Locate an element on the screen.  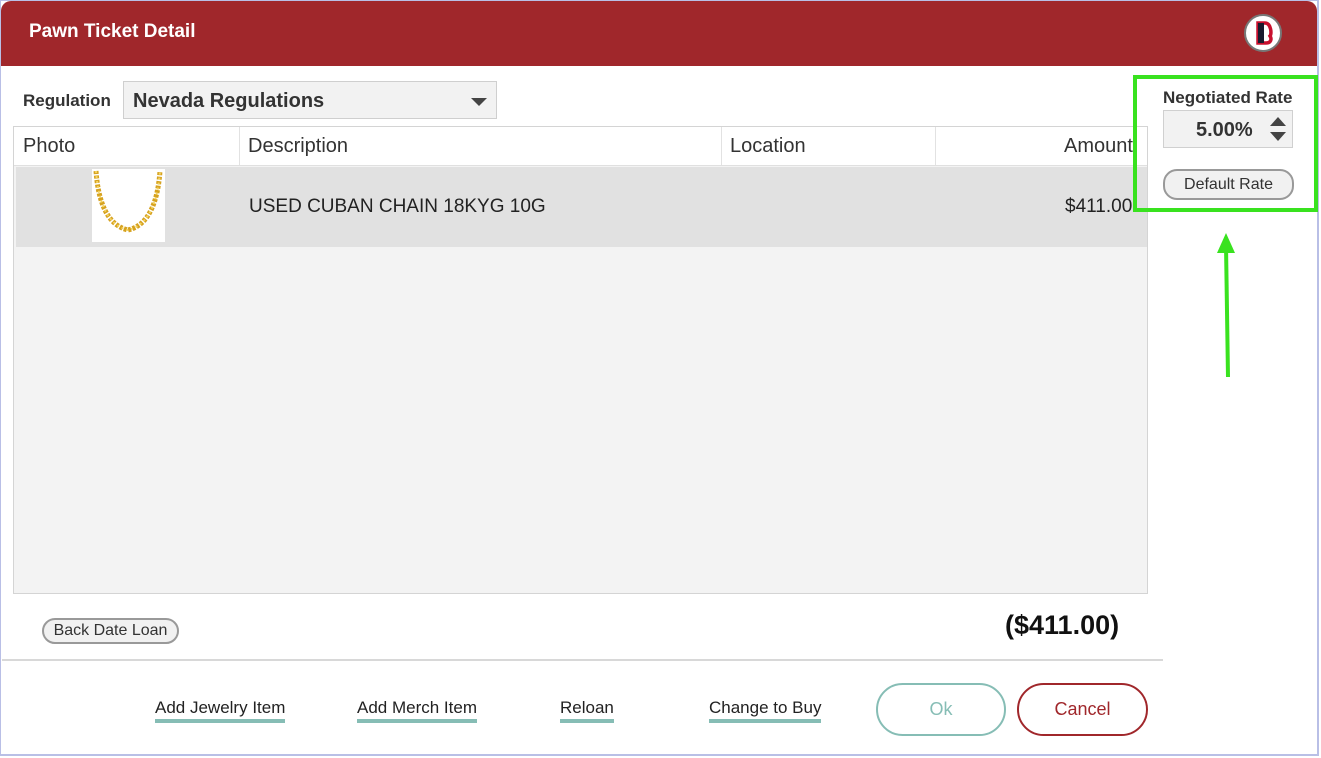
default-rate-button: Default Rate is located at coordinates (1228, 184).